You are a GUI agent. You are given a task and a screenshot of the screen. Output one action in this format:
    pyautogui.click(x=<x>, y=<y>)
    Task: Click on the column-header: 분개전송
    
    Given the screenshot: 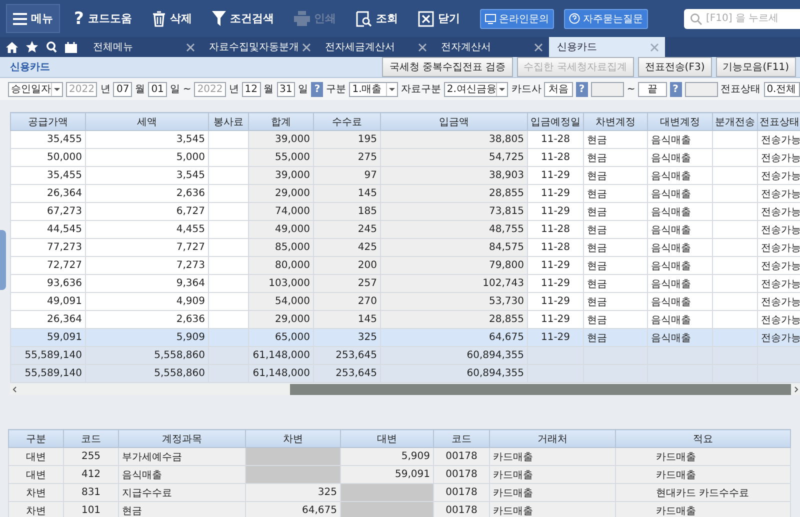 What is the action you would take?
    pyautogui.click(x=735, y=121)
    